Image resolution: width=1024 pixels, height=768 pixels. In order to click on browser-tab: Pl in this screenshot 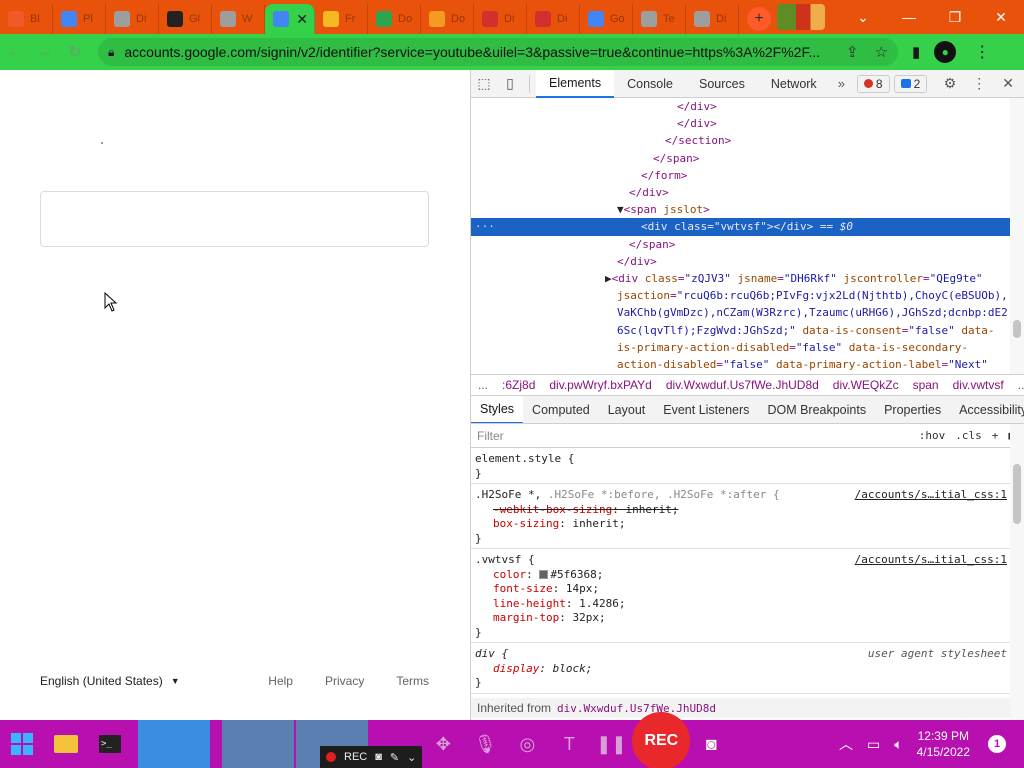, I will do `click(79, 19)`.